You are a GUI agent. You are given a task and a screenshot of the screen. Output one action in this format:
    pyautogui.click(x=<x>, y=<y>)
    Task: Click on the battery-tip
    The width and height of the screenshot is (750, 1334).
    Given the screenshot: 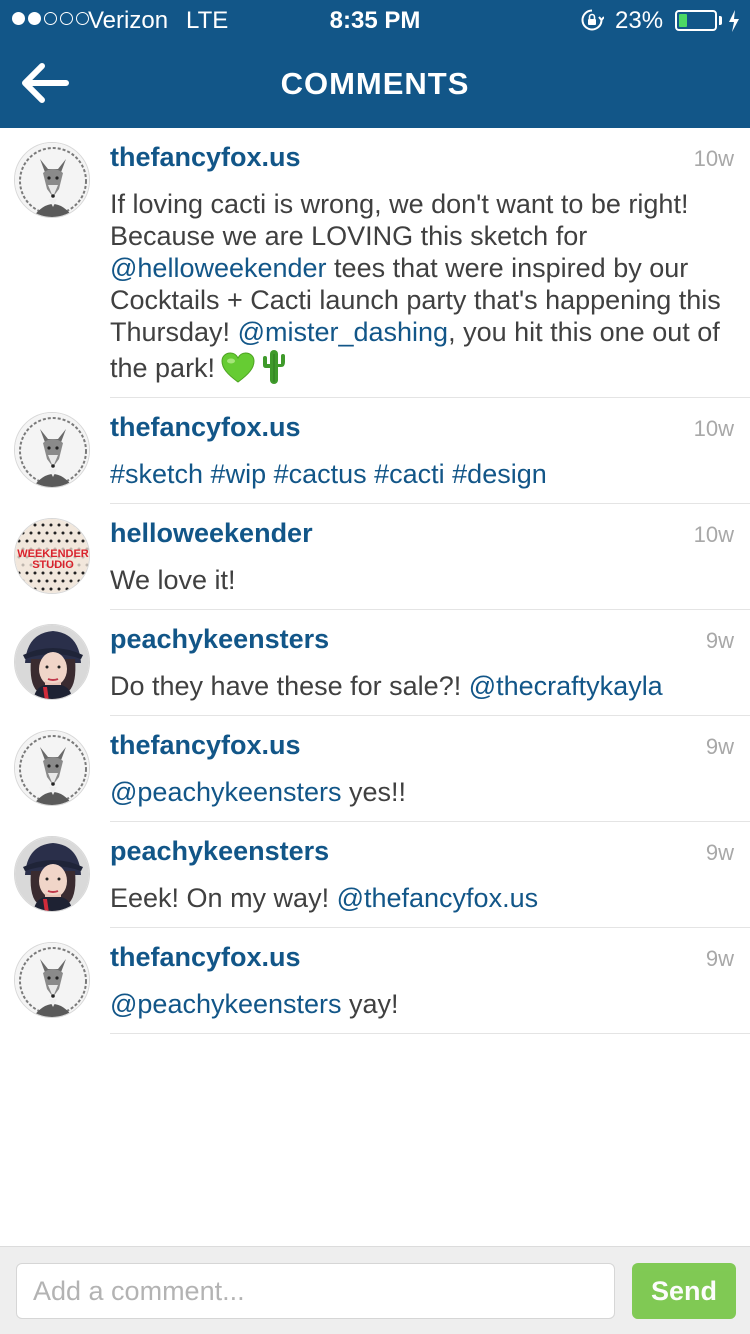 What is the action you would take?
    pyautogui.click(x=720, y=20)
    